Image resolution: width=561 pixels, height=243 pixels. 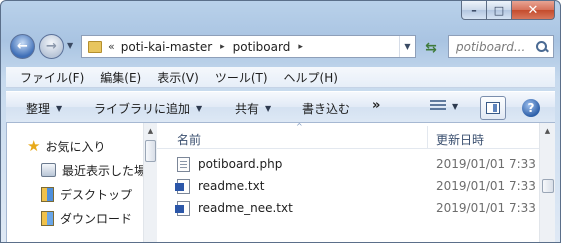 I want to click on preview-pane-button, so click(x=493, y=108).